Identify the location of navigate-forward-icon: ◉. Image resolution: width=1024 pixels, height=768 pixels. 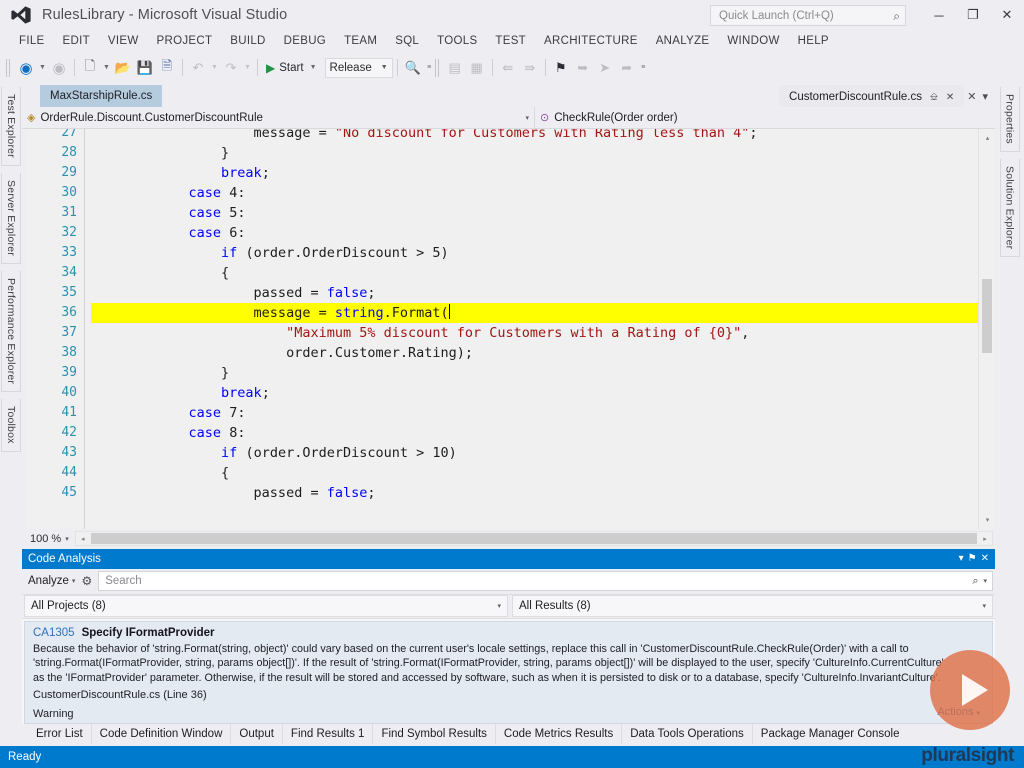
(59, 68).